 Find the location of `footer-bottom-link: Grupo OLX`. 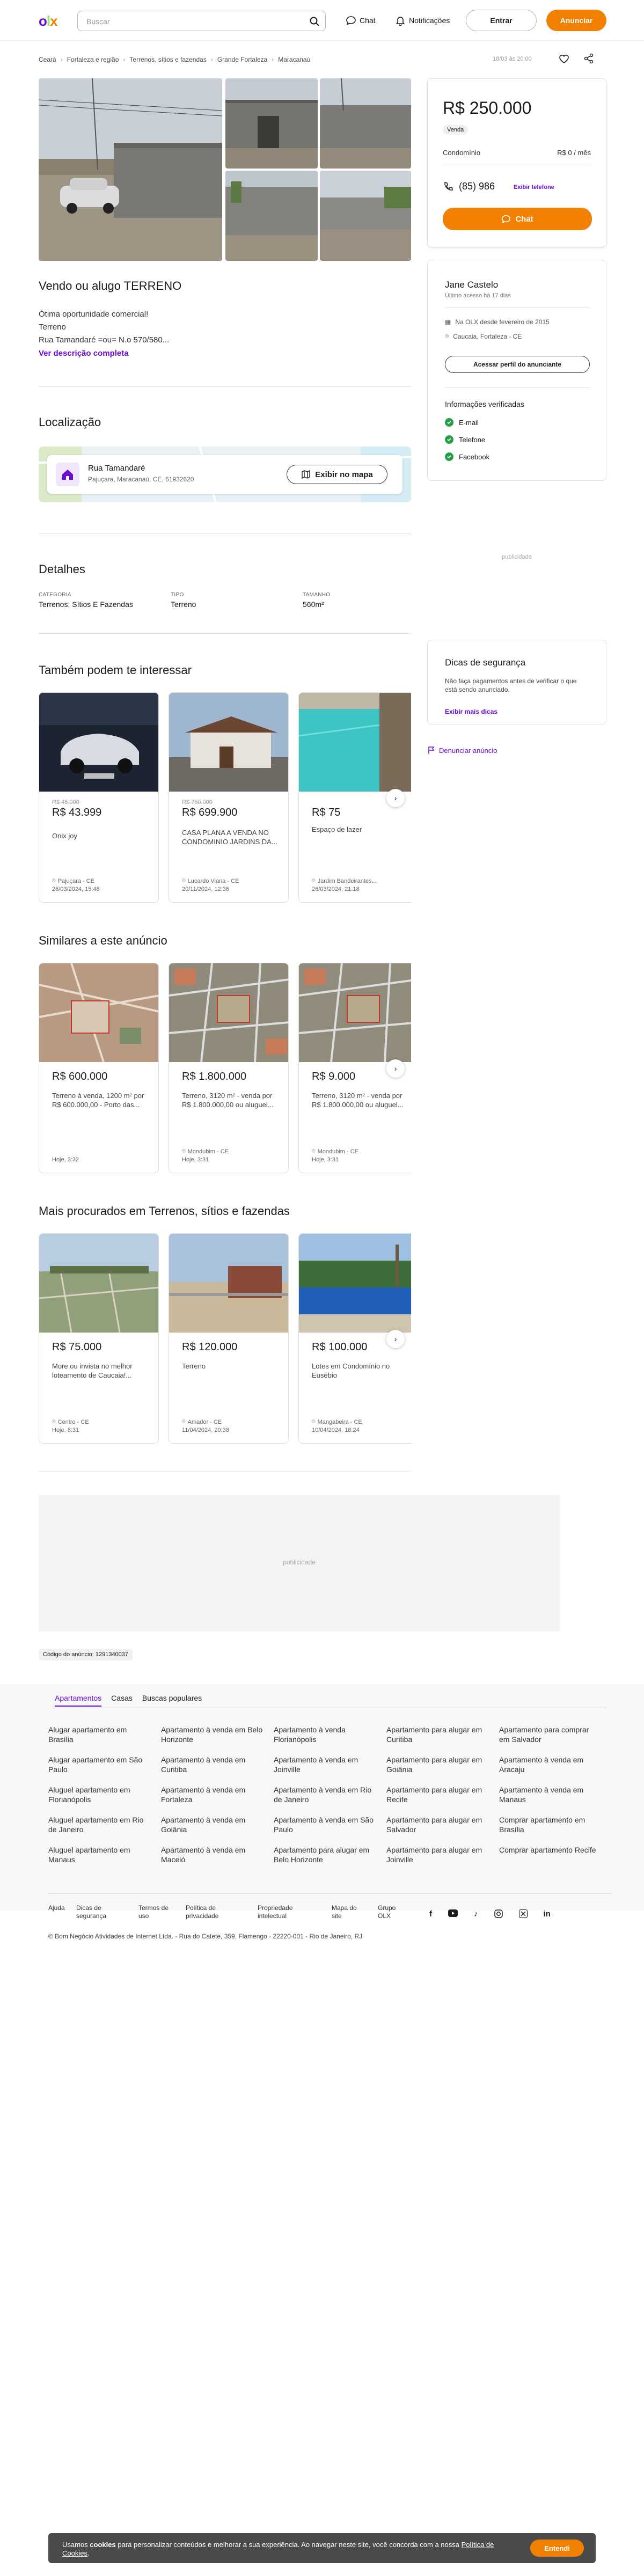

footer-bottom-link: Grupo OLX is located at coordinates (391, 1912).